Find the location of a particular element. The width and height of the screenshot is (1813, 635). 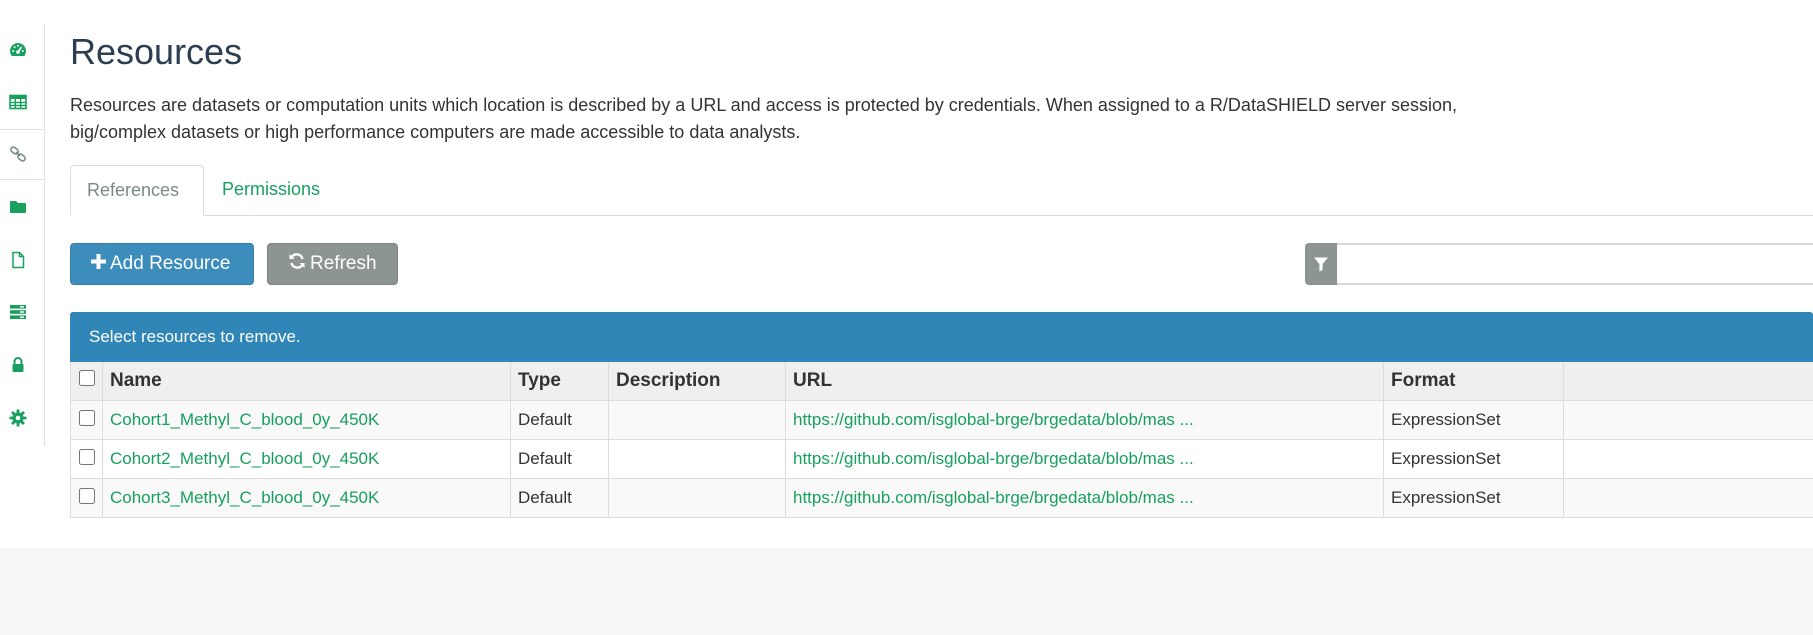

sidebar is located at coordinates (22, 235).